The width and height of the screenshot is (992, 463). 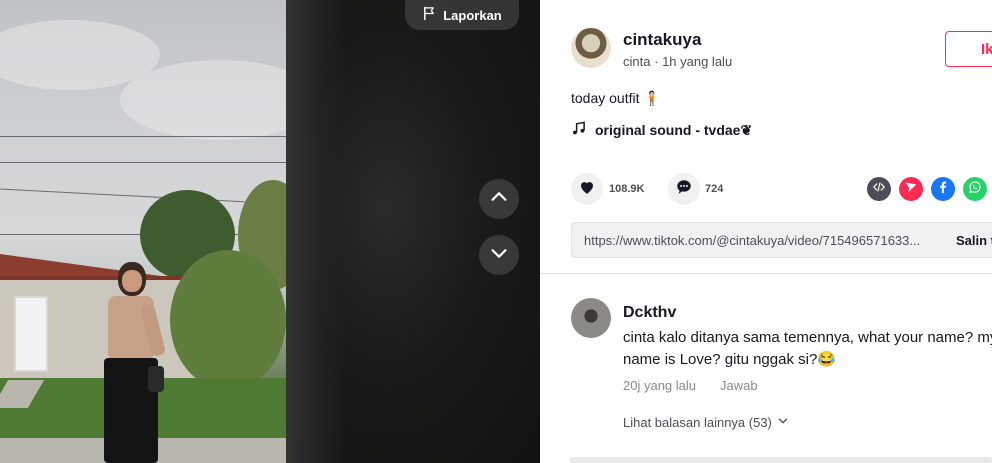 I want to click on like-button, so click(x=587, y=189).